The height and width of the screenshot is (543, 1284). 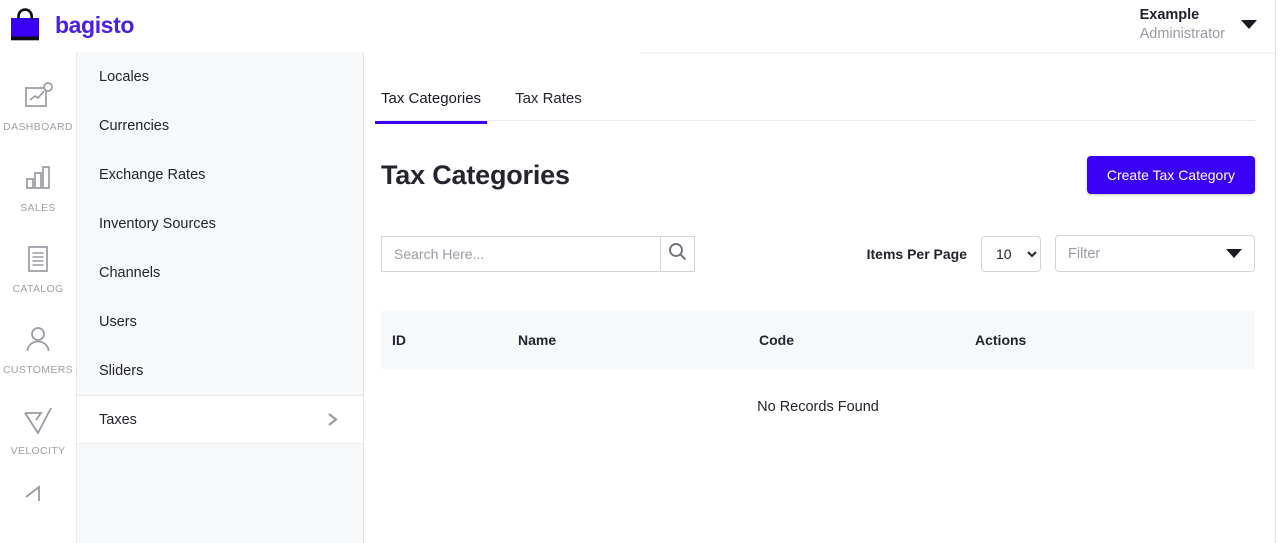 I want to click on items-per-page-select: 10, so click(x=1011, y=253).